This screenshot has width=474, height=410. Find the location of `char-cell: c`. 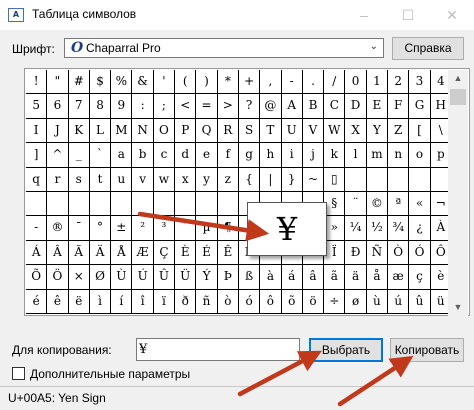

char-cell: c is located at coordinates (164, 155).